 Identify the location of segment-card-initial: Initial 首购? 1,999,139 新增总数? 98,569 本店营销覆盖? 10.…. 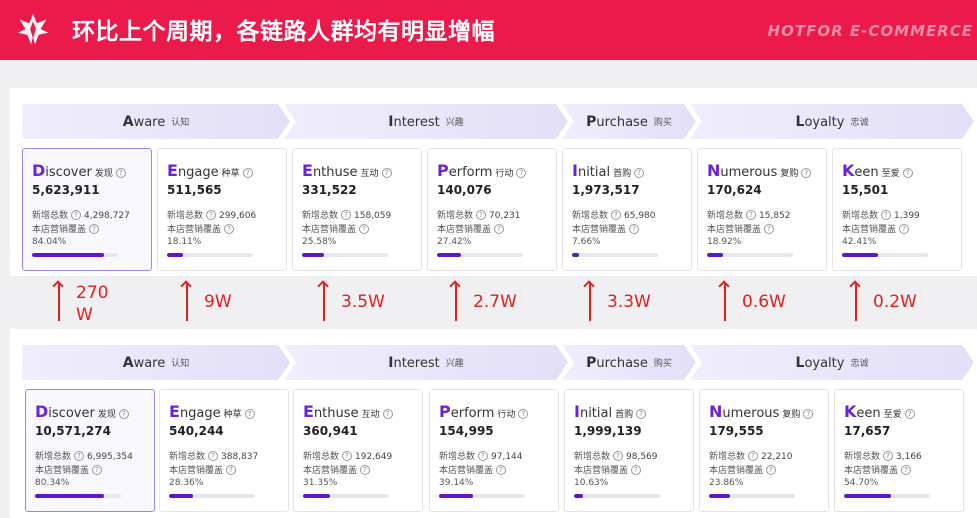
(629, 450).